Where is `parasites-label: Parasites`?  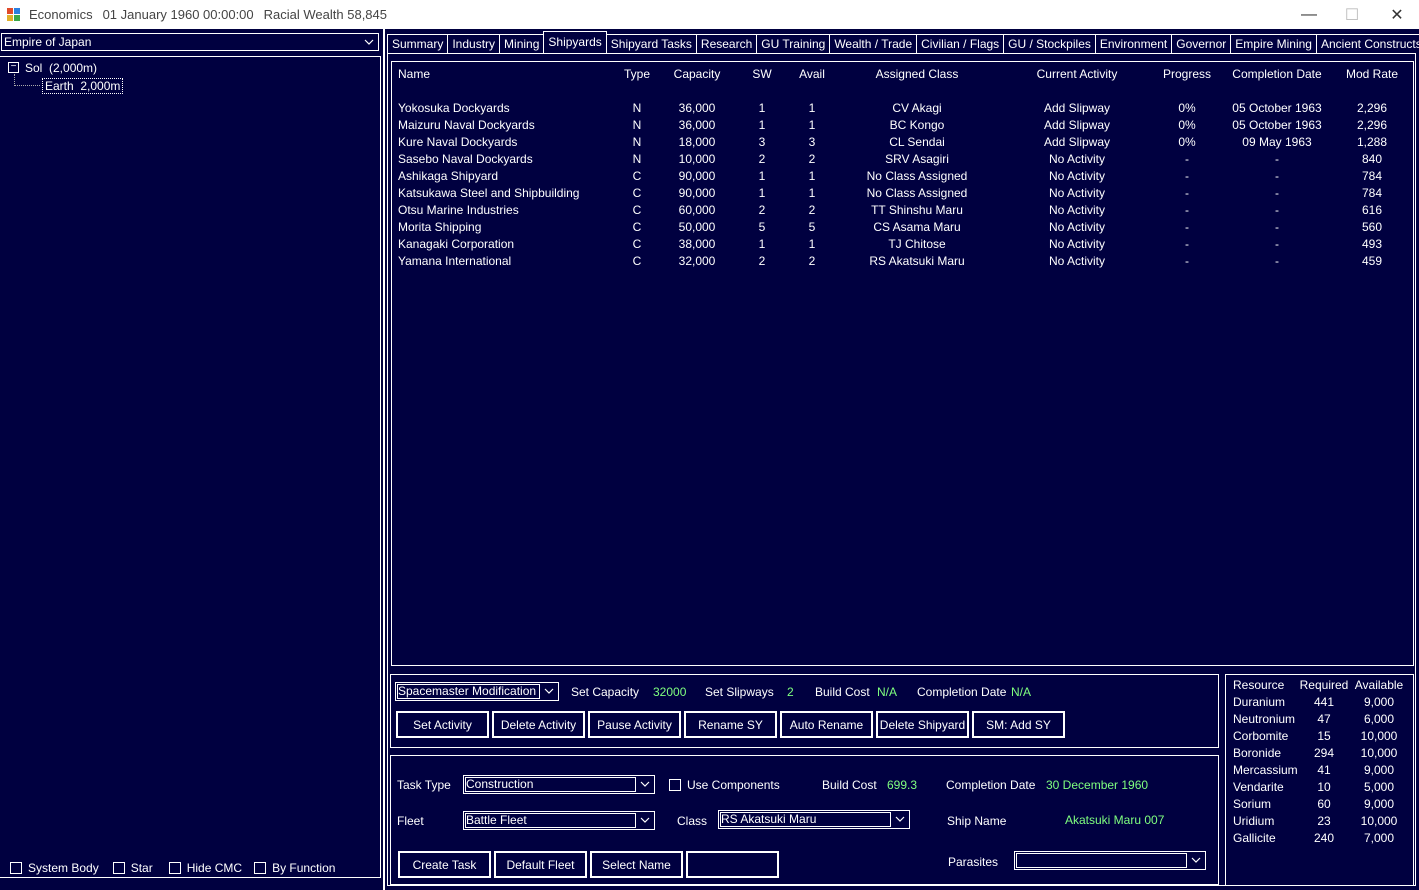 parasites-label: Parasites is located at coordinates (973, 862).